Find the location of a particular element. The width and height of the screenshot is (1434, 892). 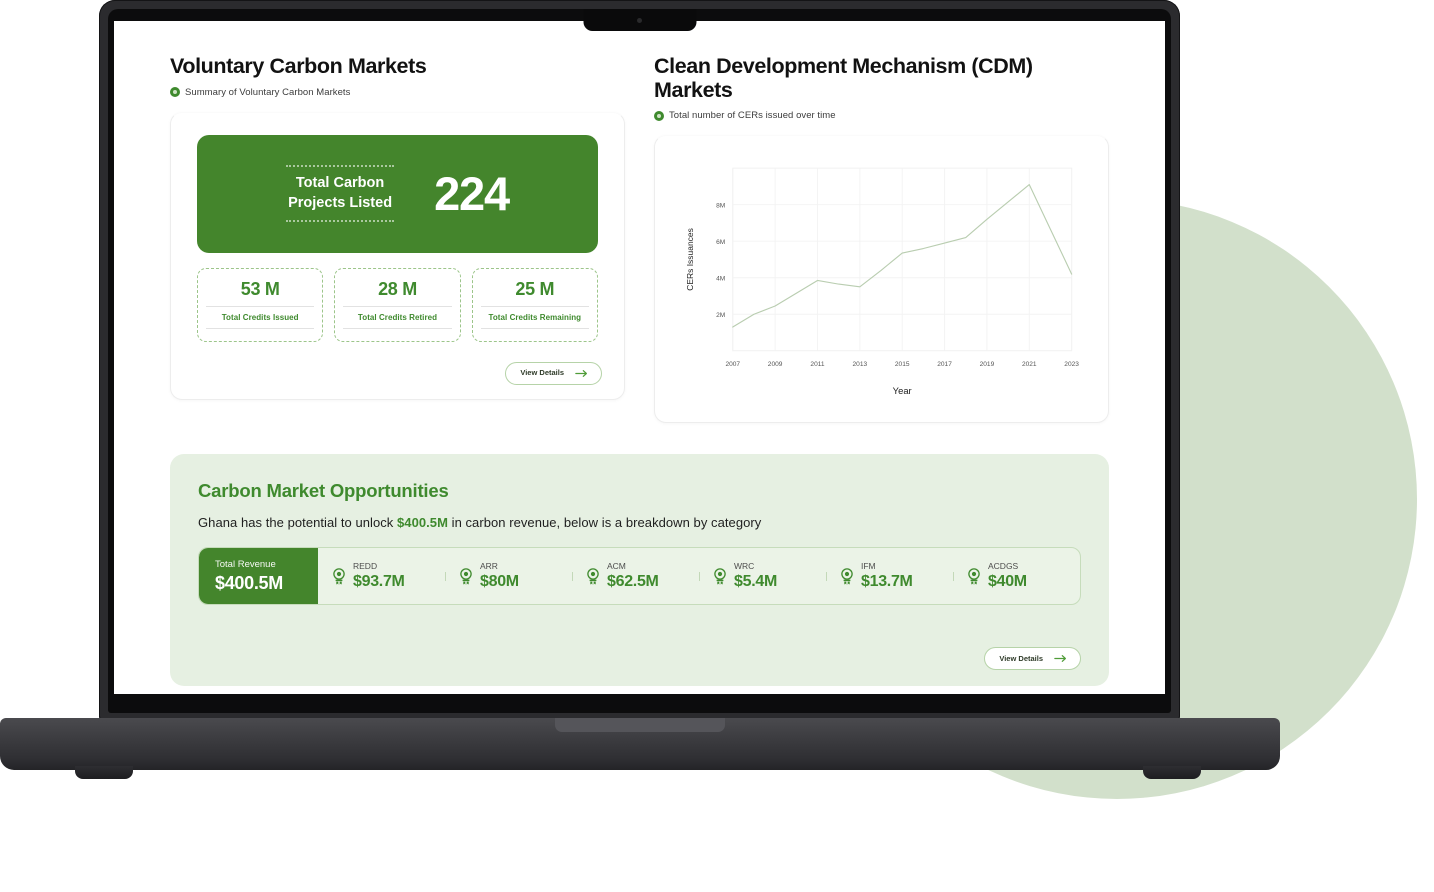

chart-xtick-label: 2017 is located at coordinates (944, 364).